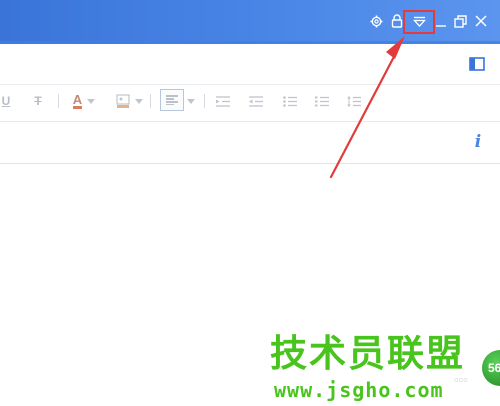 The height and width of the screenshot is (406, 500). I want to click on strikethrough-button: T, so click(38, 101).